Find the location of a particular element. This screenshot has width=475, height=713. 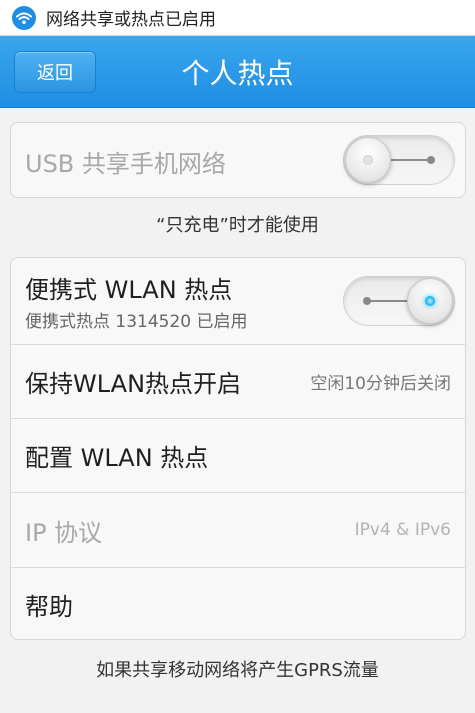

usb-tether-toggle is located at coordinates (399, 160).